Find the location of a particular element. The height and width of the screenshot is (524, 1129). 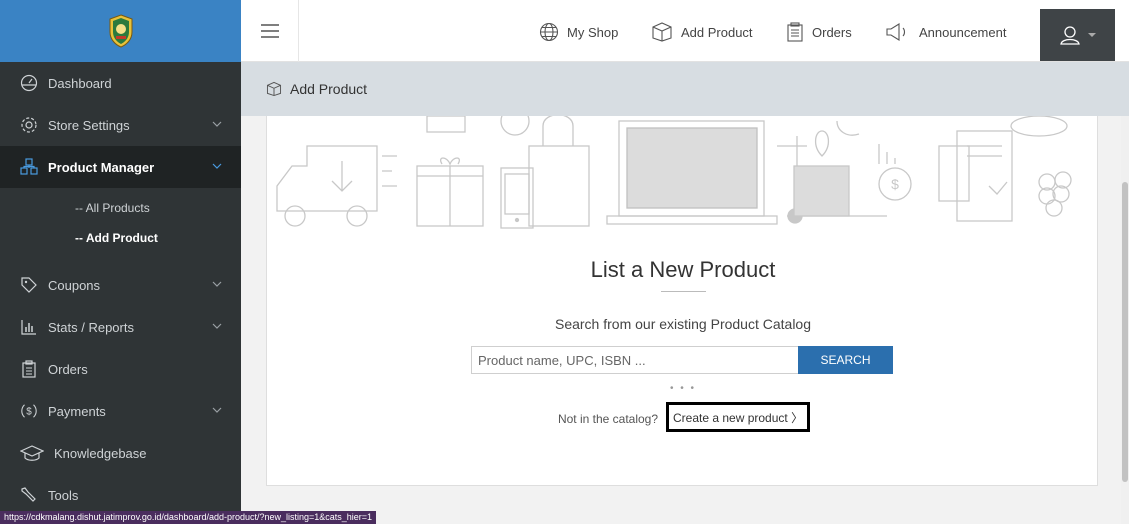

add-product-link: Add Product is located at coordinates (702, 32).